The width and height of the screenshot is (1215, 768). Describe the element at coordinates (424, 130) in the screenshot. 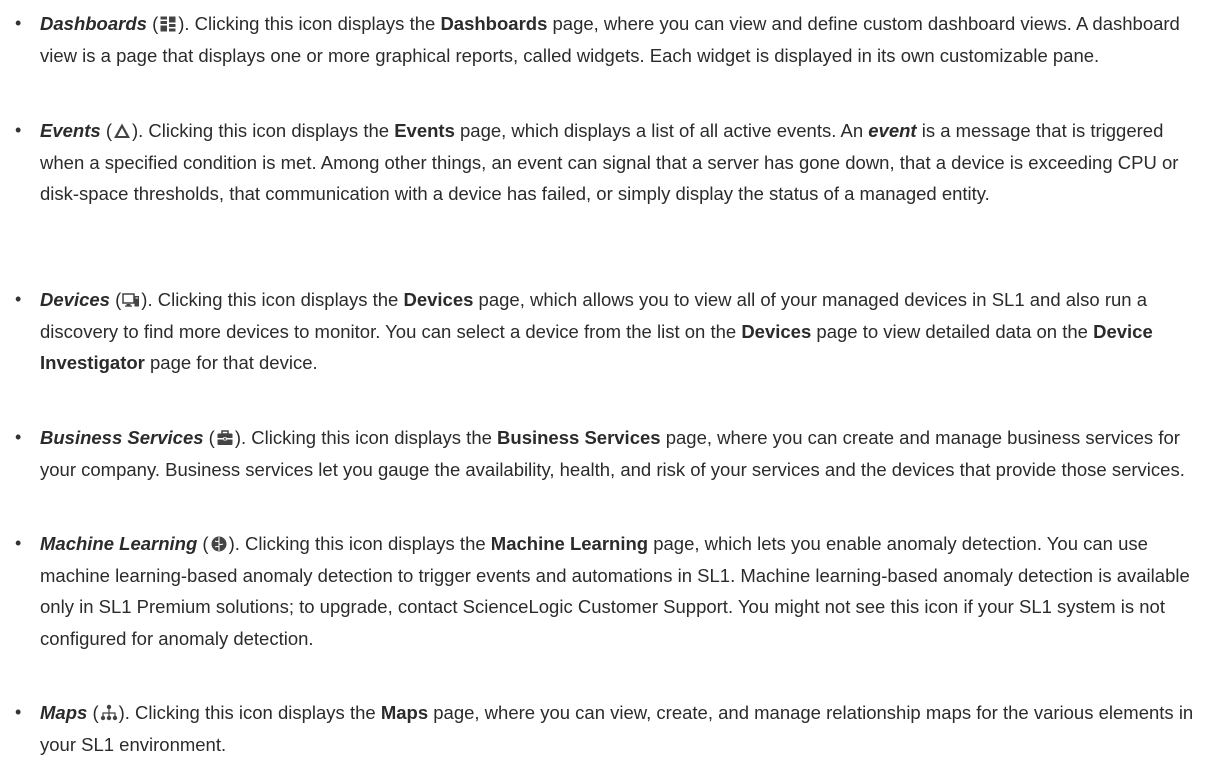

I see `page-name-events: Events` at that location.